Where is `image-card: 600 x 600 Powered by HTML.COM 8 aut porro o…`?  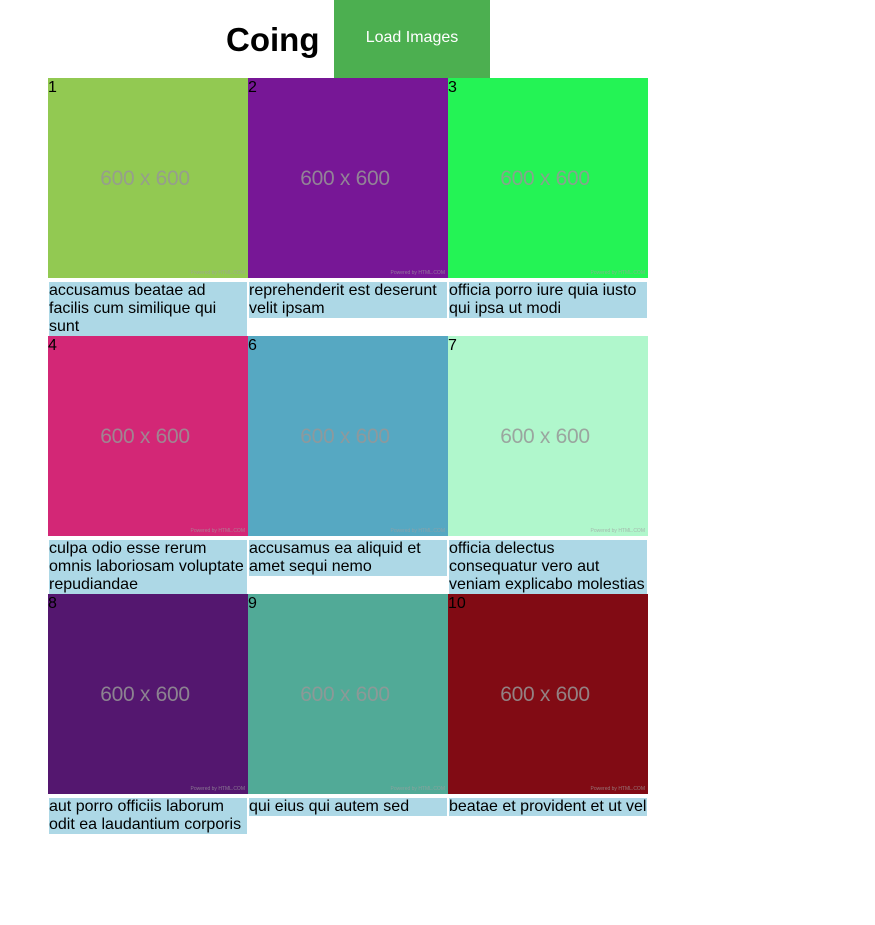 image-card: 600 x 600 Powered by HTML.COM 8 aut porro o… is located at coordinates (148, 714).